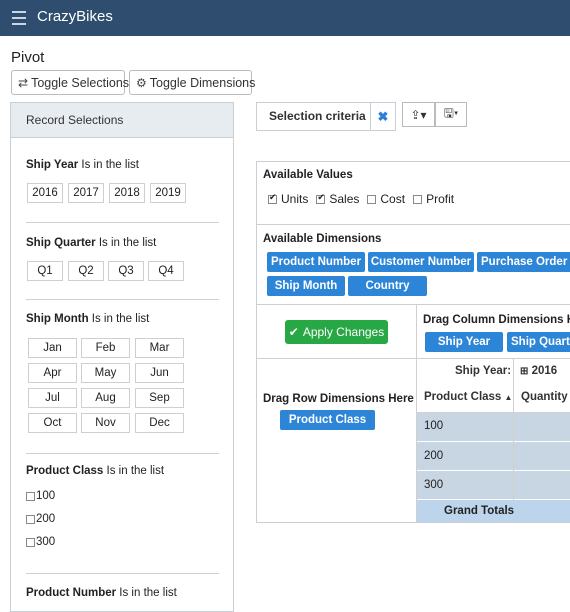 The width and height of the screenshot is (570, 612). Describe the element at coordinates (105, 423) in the screenshot. I see `ship-month-option-nov: Nov` at that location.